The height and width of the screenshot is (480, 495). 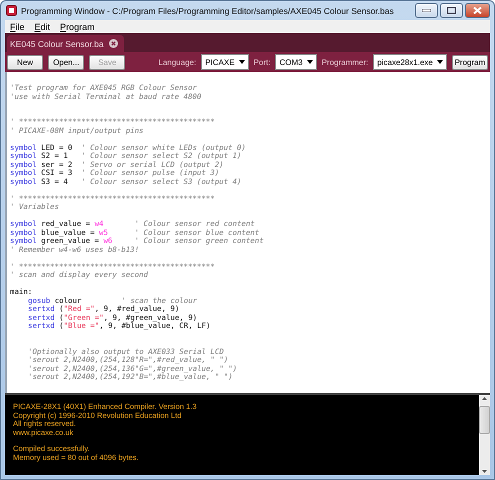 I want to click on menu-item: File, so click(x=17, y=27).